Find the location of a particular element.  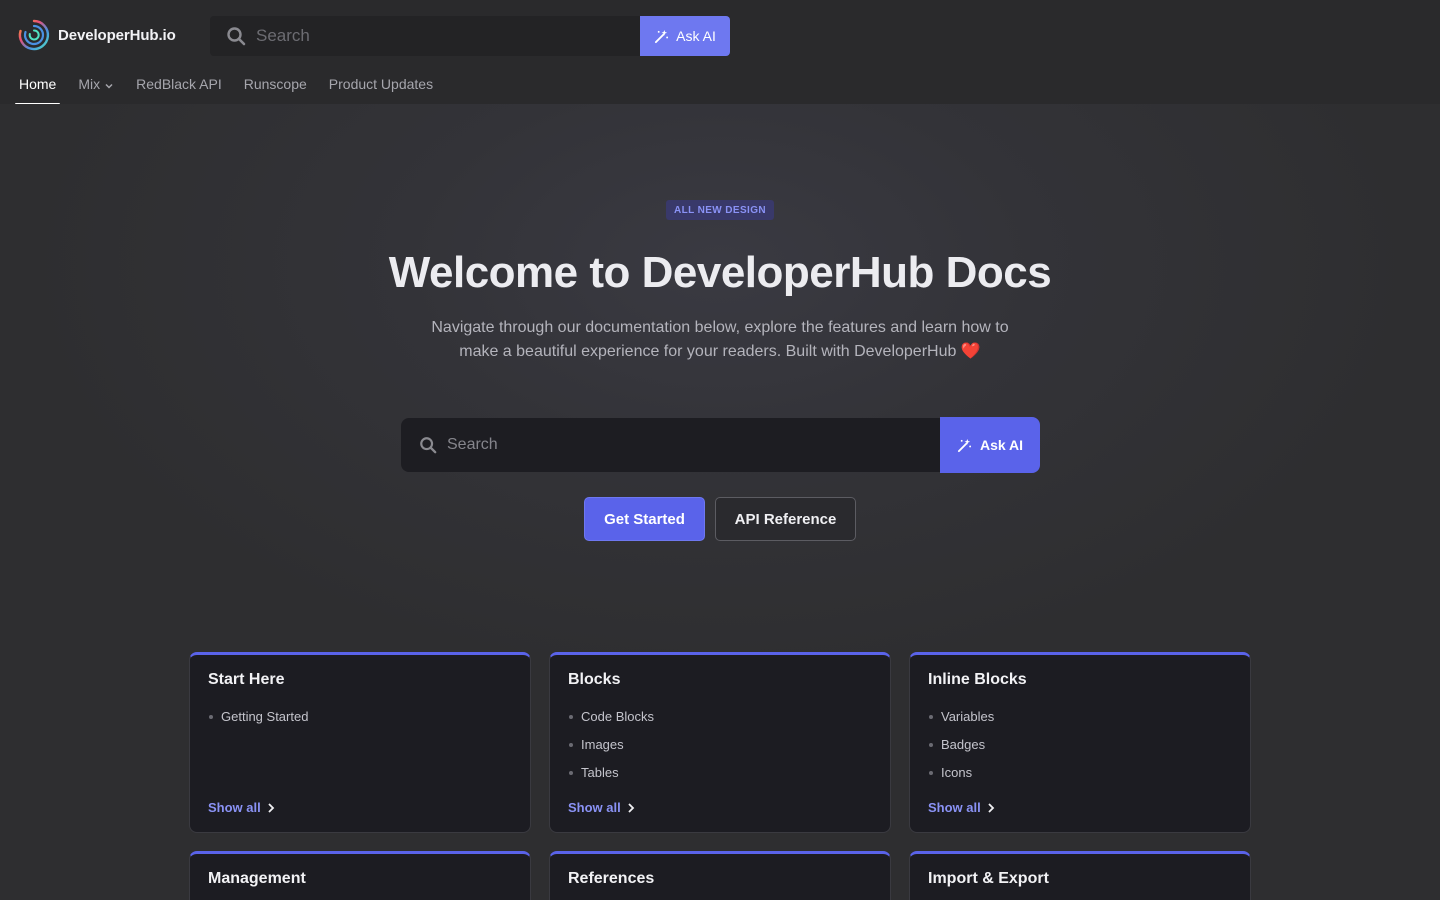

top-ask-ai-button: Ask AI is located at coordinates (685, 36).